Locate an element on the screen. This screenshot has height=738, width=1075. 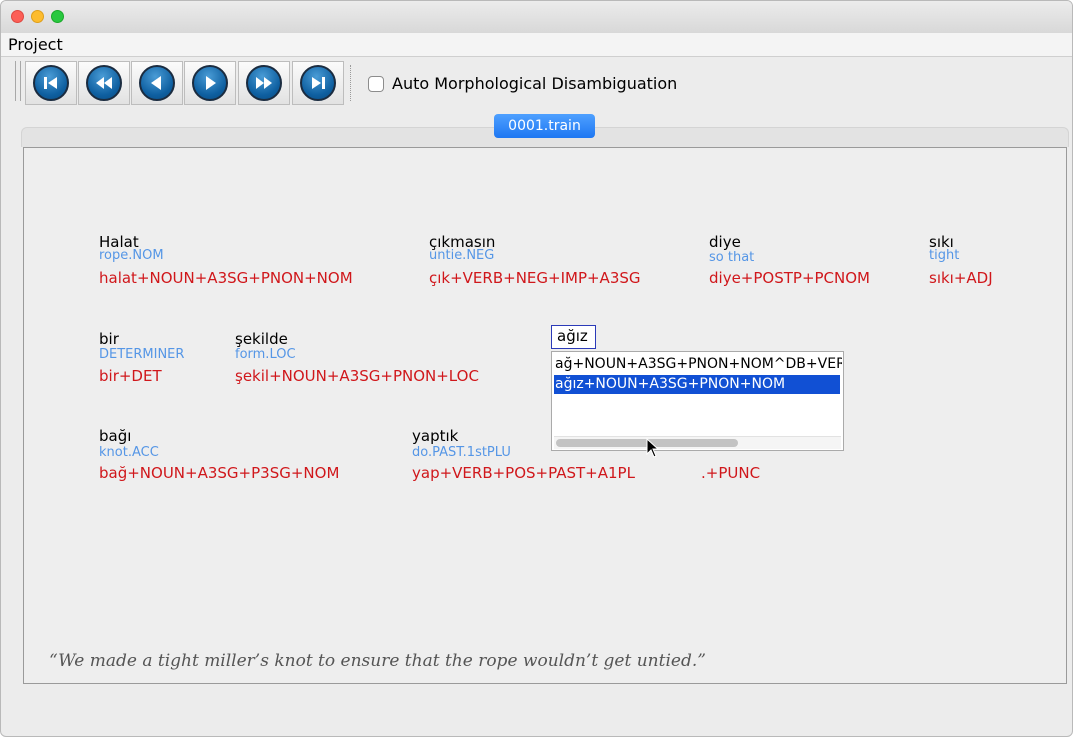
analysis-option-selected: ağız+NOUN+A3SG+PNON+NOM is located at coordinates (697, 384).